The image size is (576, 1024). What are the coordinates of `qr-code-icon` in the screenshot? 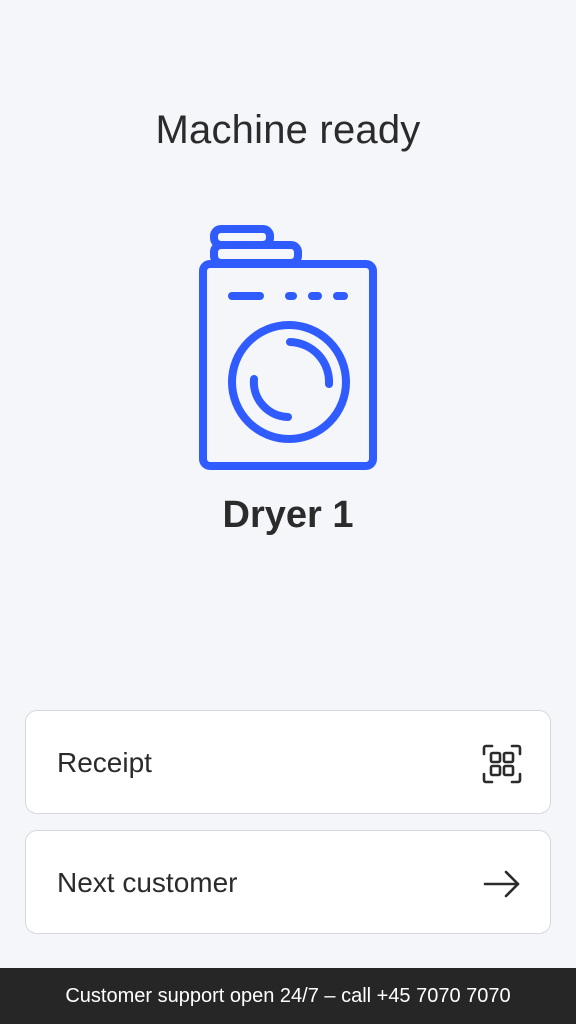 It's located at (502, 764).